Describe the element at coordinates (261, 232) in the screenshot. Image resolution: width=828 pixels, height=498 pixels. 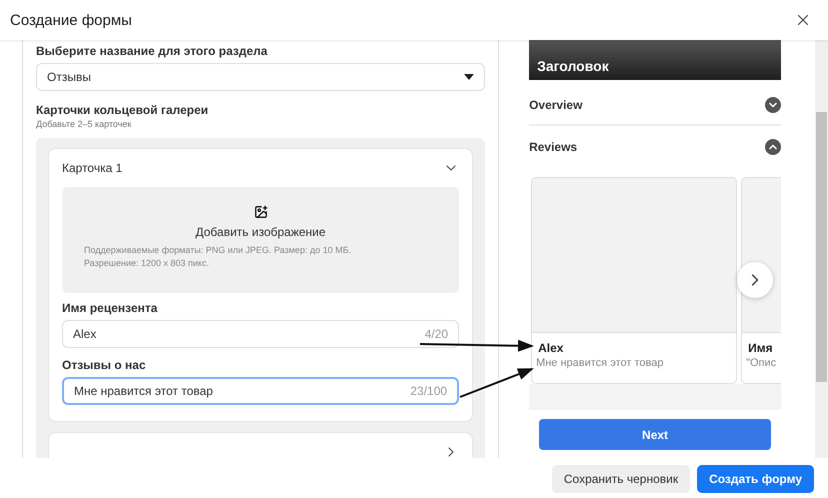
I see `upload-label: Добавить изображение` at that location.